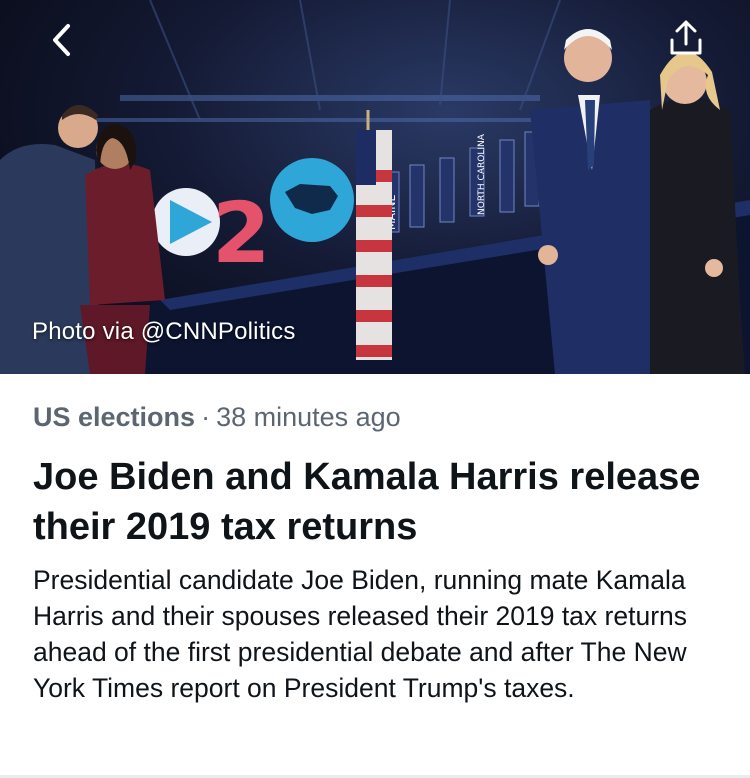 Image resolution: width=750 pixels, height=778 pixels. I want to click on article-meta: US elections · 38 minutes ago, so click(217, 417).